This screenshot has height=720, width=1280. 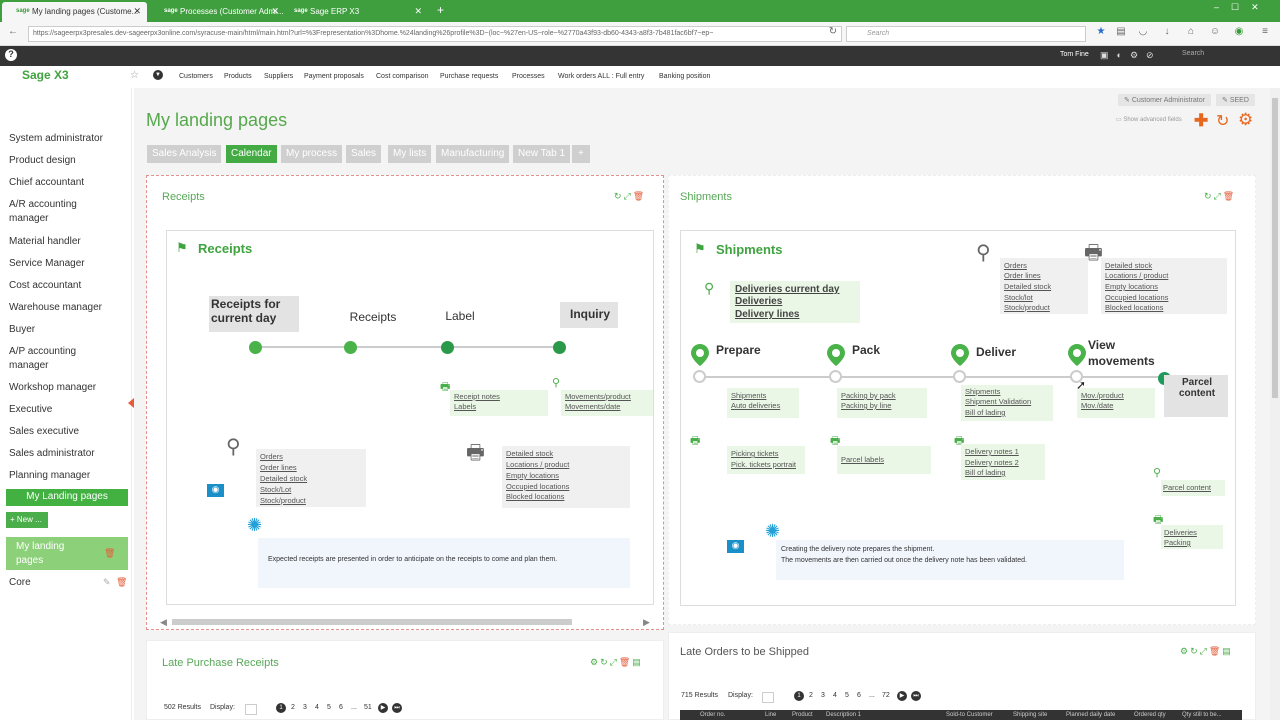 What do you see at coordinates (1245, 120) in the screenshot?
I see `settings-gear-icon: ⚙` at bounding box center [1245, 120].